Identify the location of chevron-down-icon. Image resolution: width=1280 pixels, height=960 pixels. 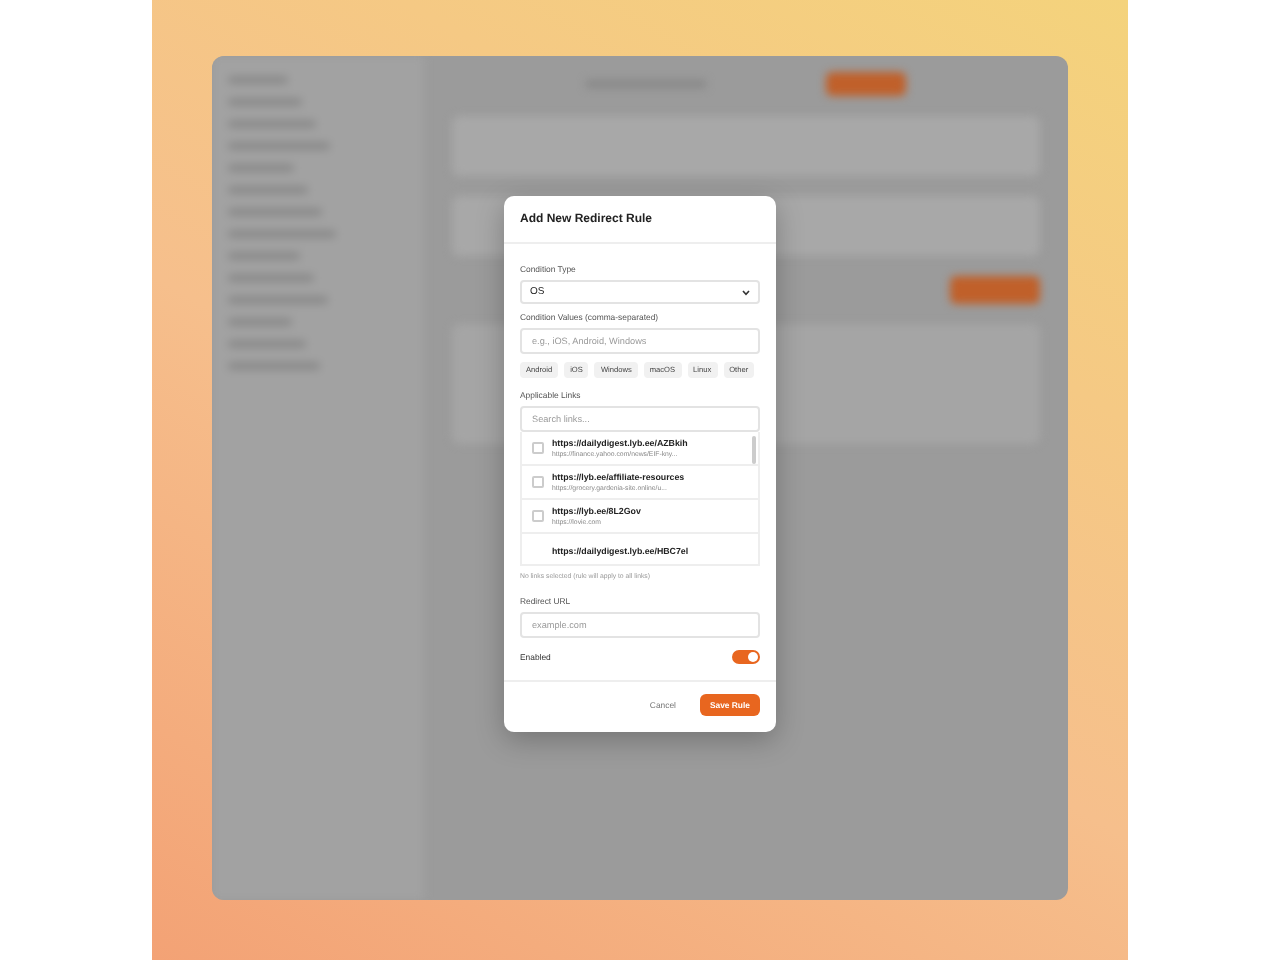
(746, 292).